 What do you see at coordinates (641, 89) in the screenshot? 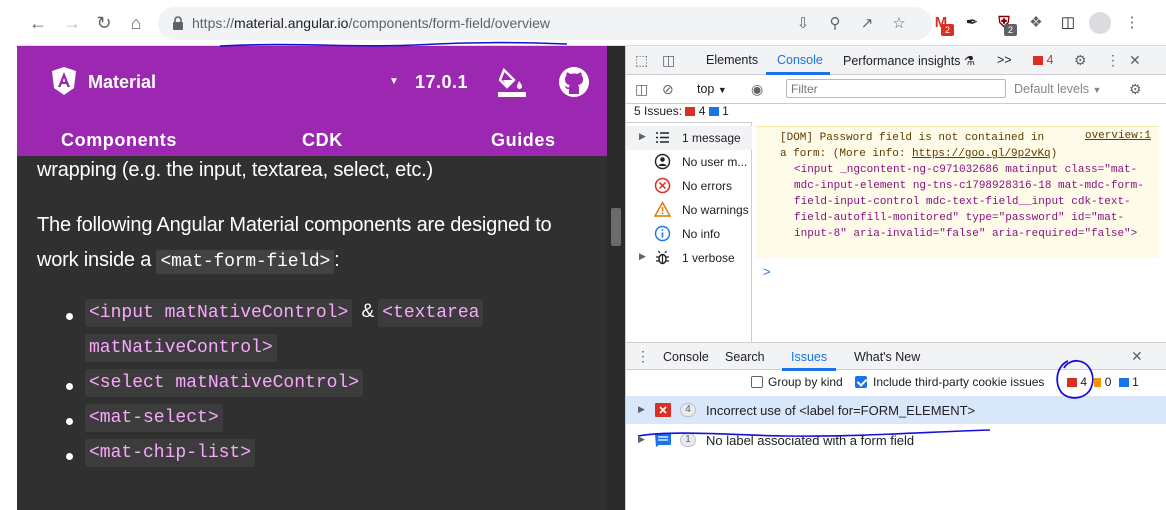
I see `sidebar-toggle-icon: ◫` at bounding box center [641, 89].